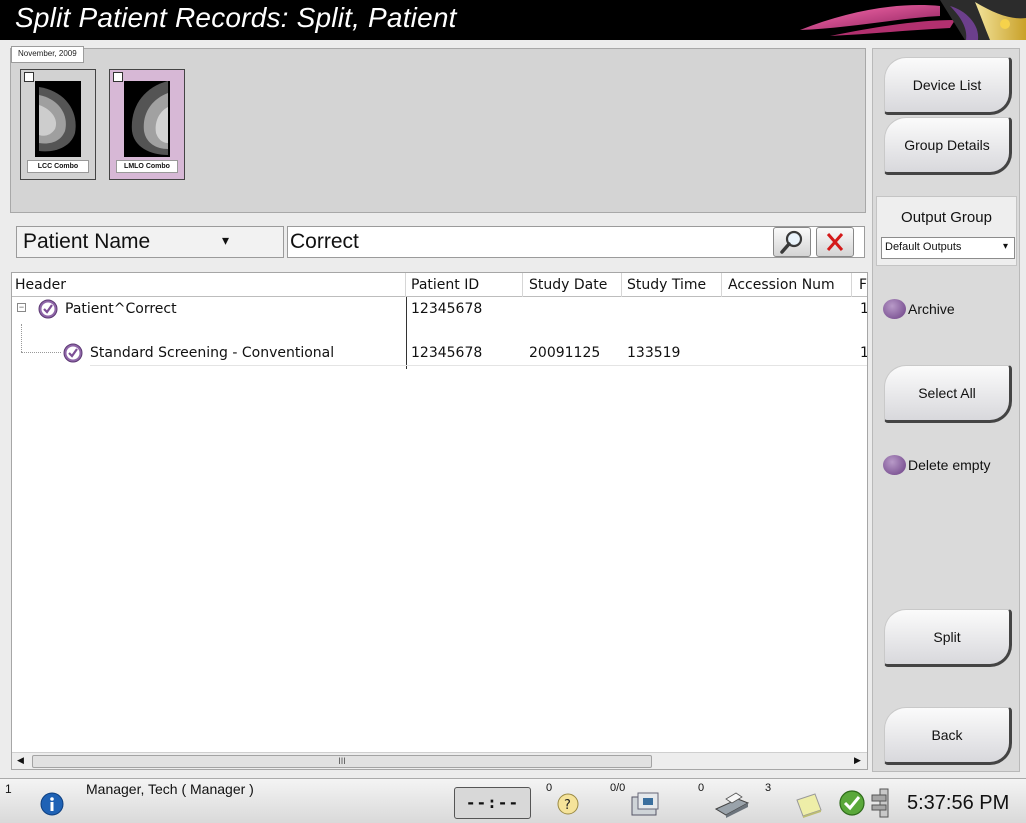 Image resolution: width=1026 pixels, height=823 pixels. I want to click on table-row: − Patient^Correct 12345678 1, so click(439, 309).